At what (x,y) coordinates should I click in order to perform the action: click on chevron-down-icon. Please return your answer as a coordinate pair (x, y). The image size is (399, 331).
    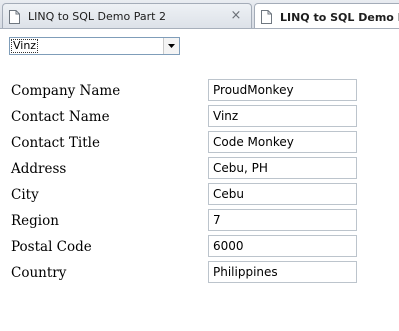
    Looking at the image, I should click on (171, 46).